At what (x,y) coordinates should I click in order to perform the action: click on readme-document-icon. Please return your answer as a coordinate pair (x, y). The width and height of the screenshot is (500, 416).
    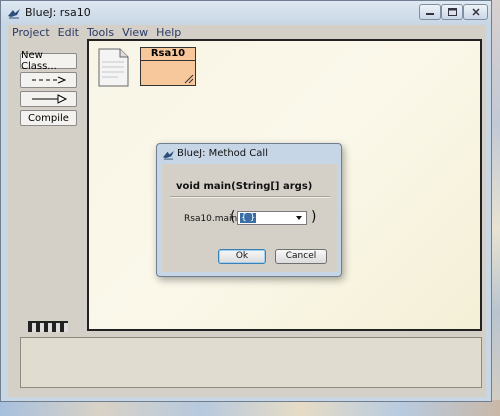
    Looking at the image, I should click on (113, 67).